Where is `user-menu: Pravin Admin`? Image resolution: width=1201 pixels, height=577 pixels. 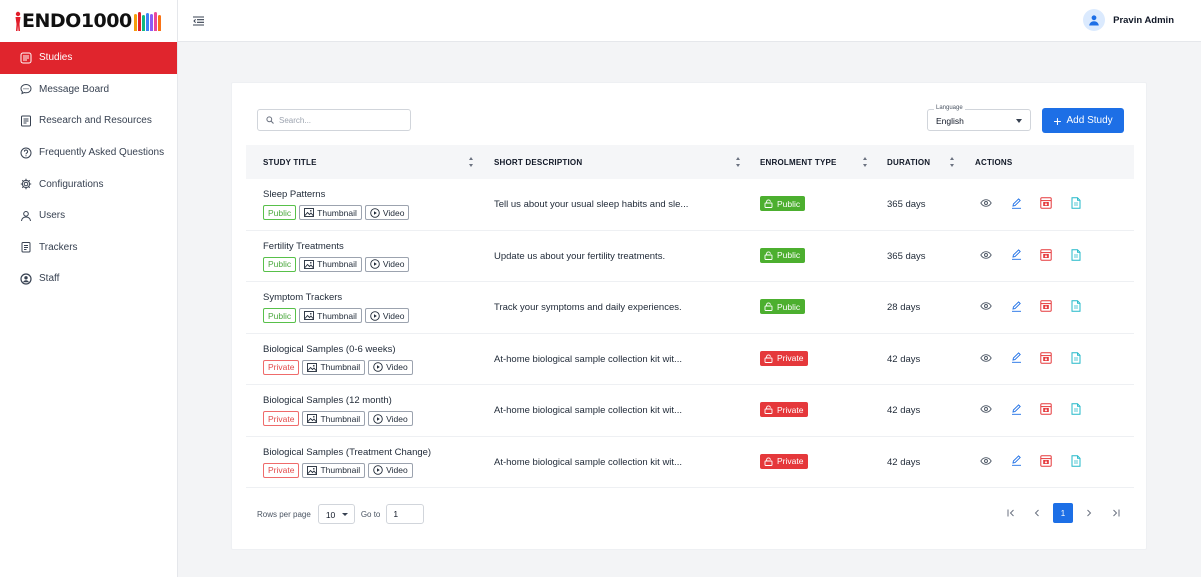 user-menu: Pravin Admin is located at coordinates (1128, 20).